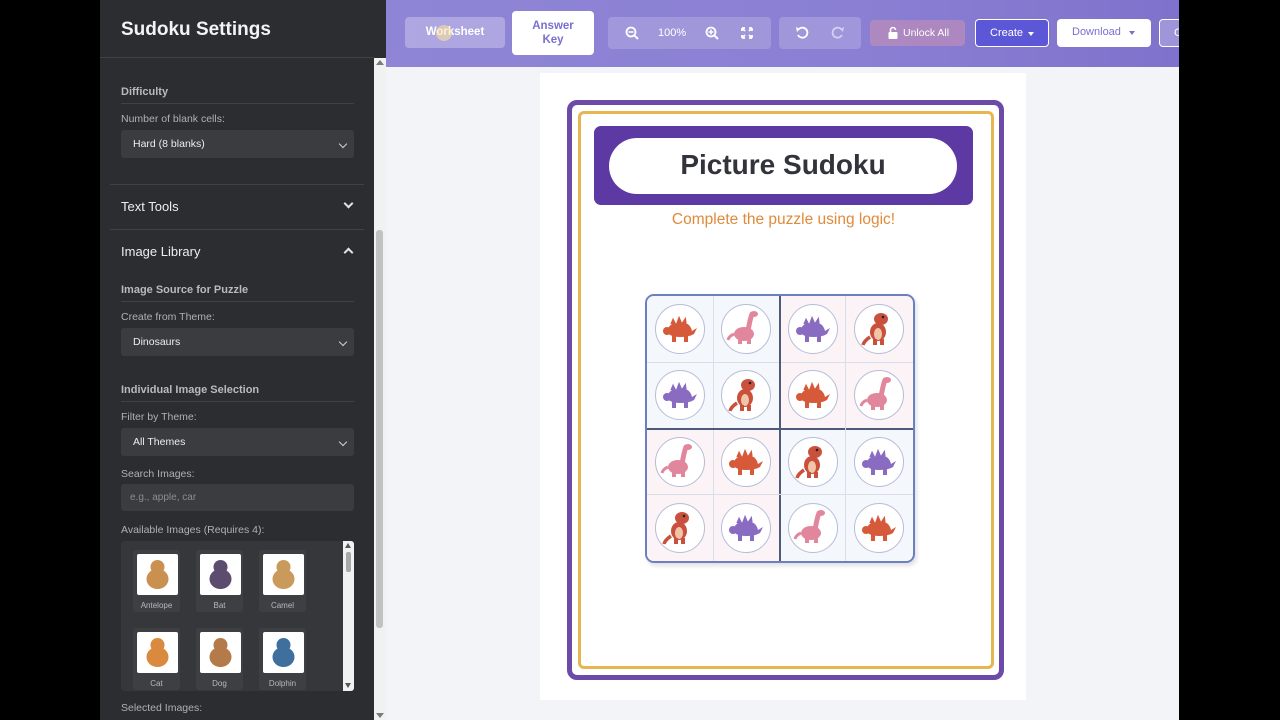  What do you see at coordinates (553, 33) in the screenshot?
I see `answer-key-tab: Answer Key` at bounding box center [553, 33].